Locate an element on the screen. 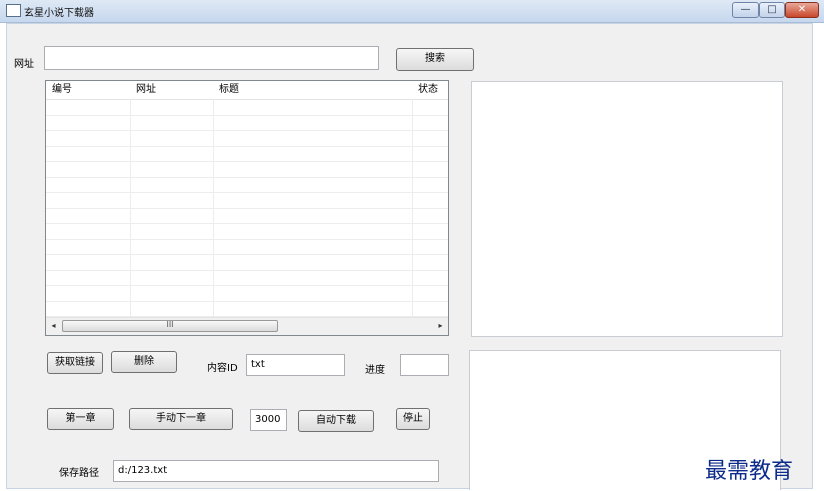  save-path-input: d:/123.txt is located at coordinates (276, 471).